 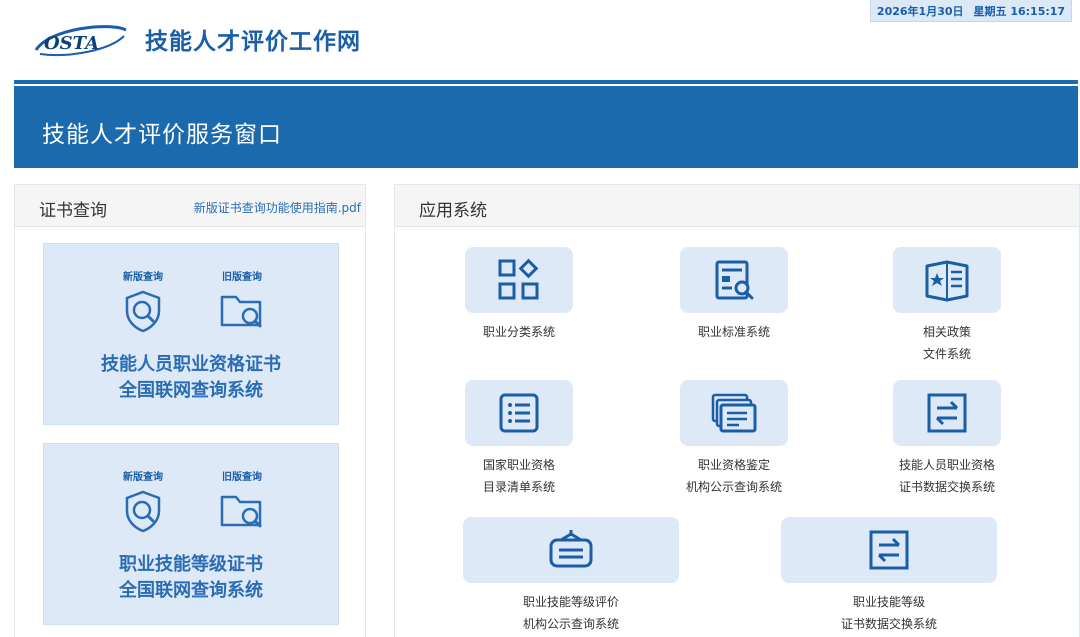 I want to click on signboard-icon, so click(x=571, y=549).